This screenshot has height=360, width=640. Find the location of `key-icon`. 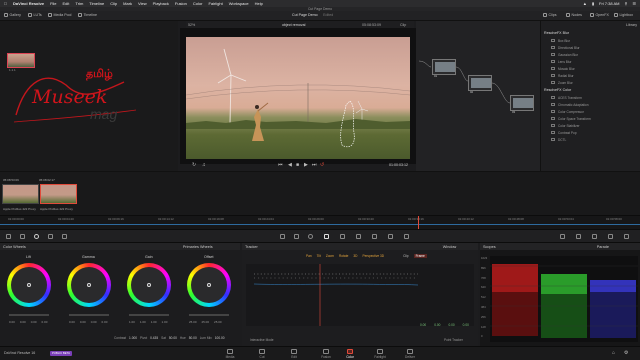

key-icon is located at coordinates (374, 236).